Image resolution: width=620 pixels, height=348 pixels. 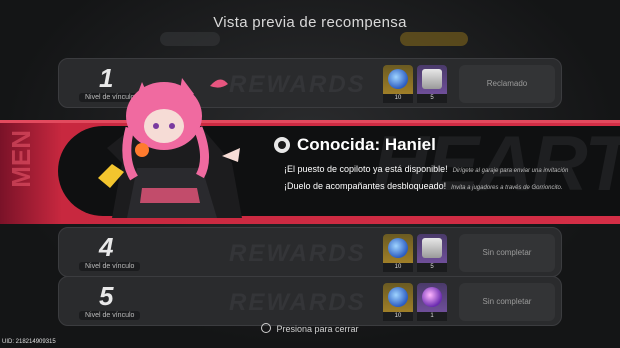 What do you see at coordinates (507, 84) in the screenshot?
I see `claim-status-button: Reclamado` at bounding box center [507, 84].